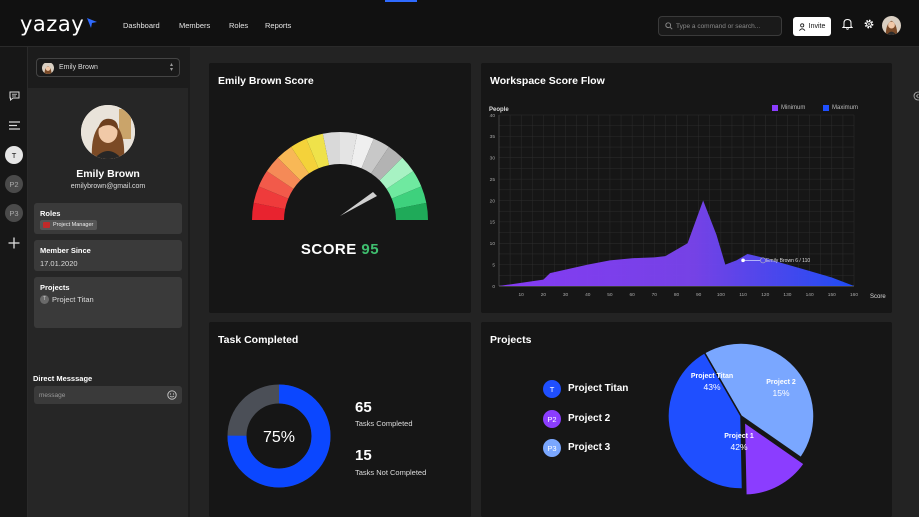 The image size is (919, 517). What do you see at coordinates (743, 260) in the screenshot?
I see `highlight-point` at bounding box center [743, 260].